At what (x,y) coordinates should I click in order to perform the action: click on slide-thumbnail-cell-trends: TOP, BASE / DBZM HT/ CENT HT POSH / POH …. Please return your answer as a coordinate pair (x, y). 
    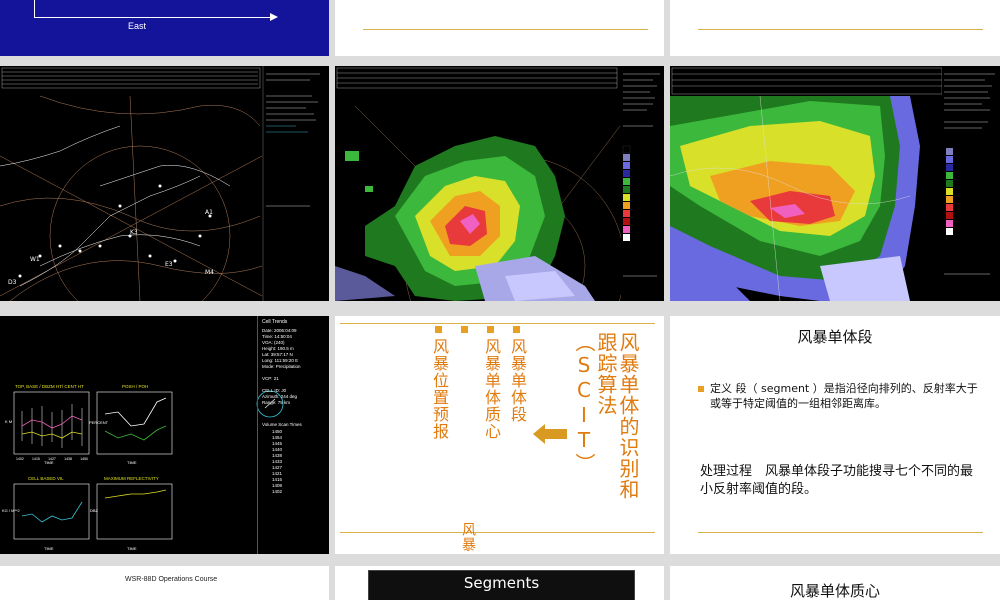
    Looking at the image, I should click on (164, 435).